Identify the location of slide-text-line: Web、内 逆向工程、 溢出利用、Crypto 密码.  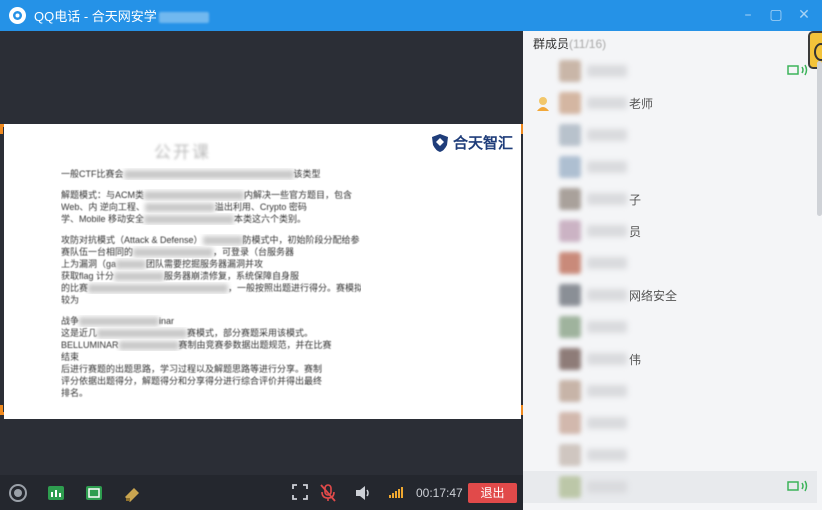
(184, 207).